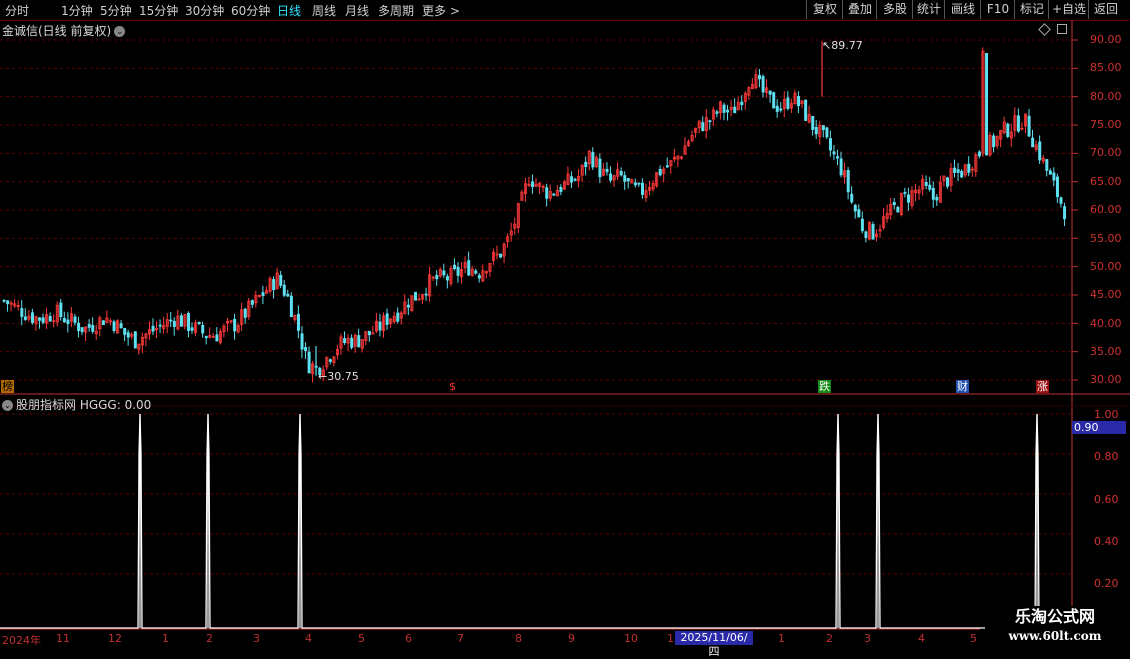 The width and height of the screenshot is (1130, 659). What do you see at coordinates (1106, 499) in the screenshot?
I see `ind-tick-060: 0.60` at bounding box center [1106, 499].